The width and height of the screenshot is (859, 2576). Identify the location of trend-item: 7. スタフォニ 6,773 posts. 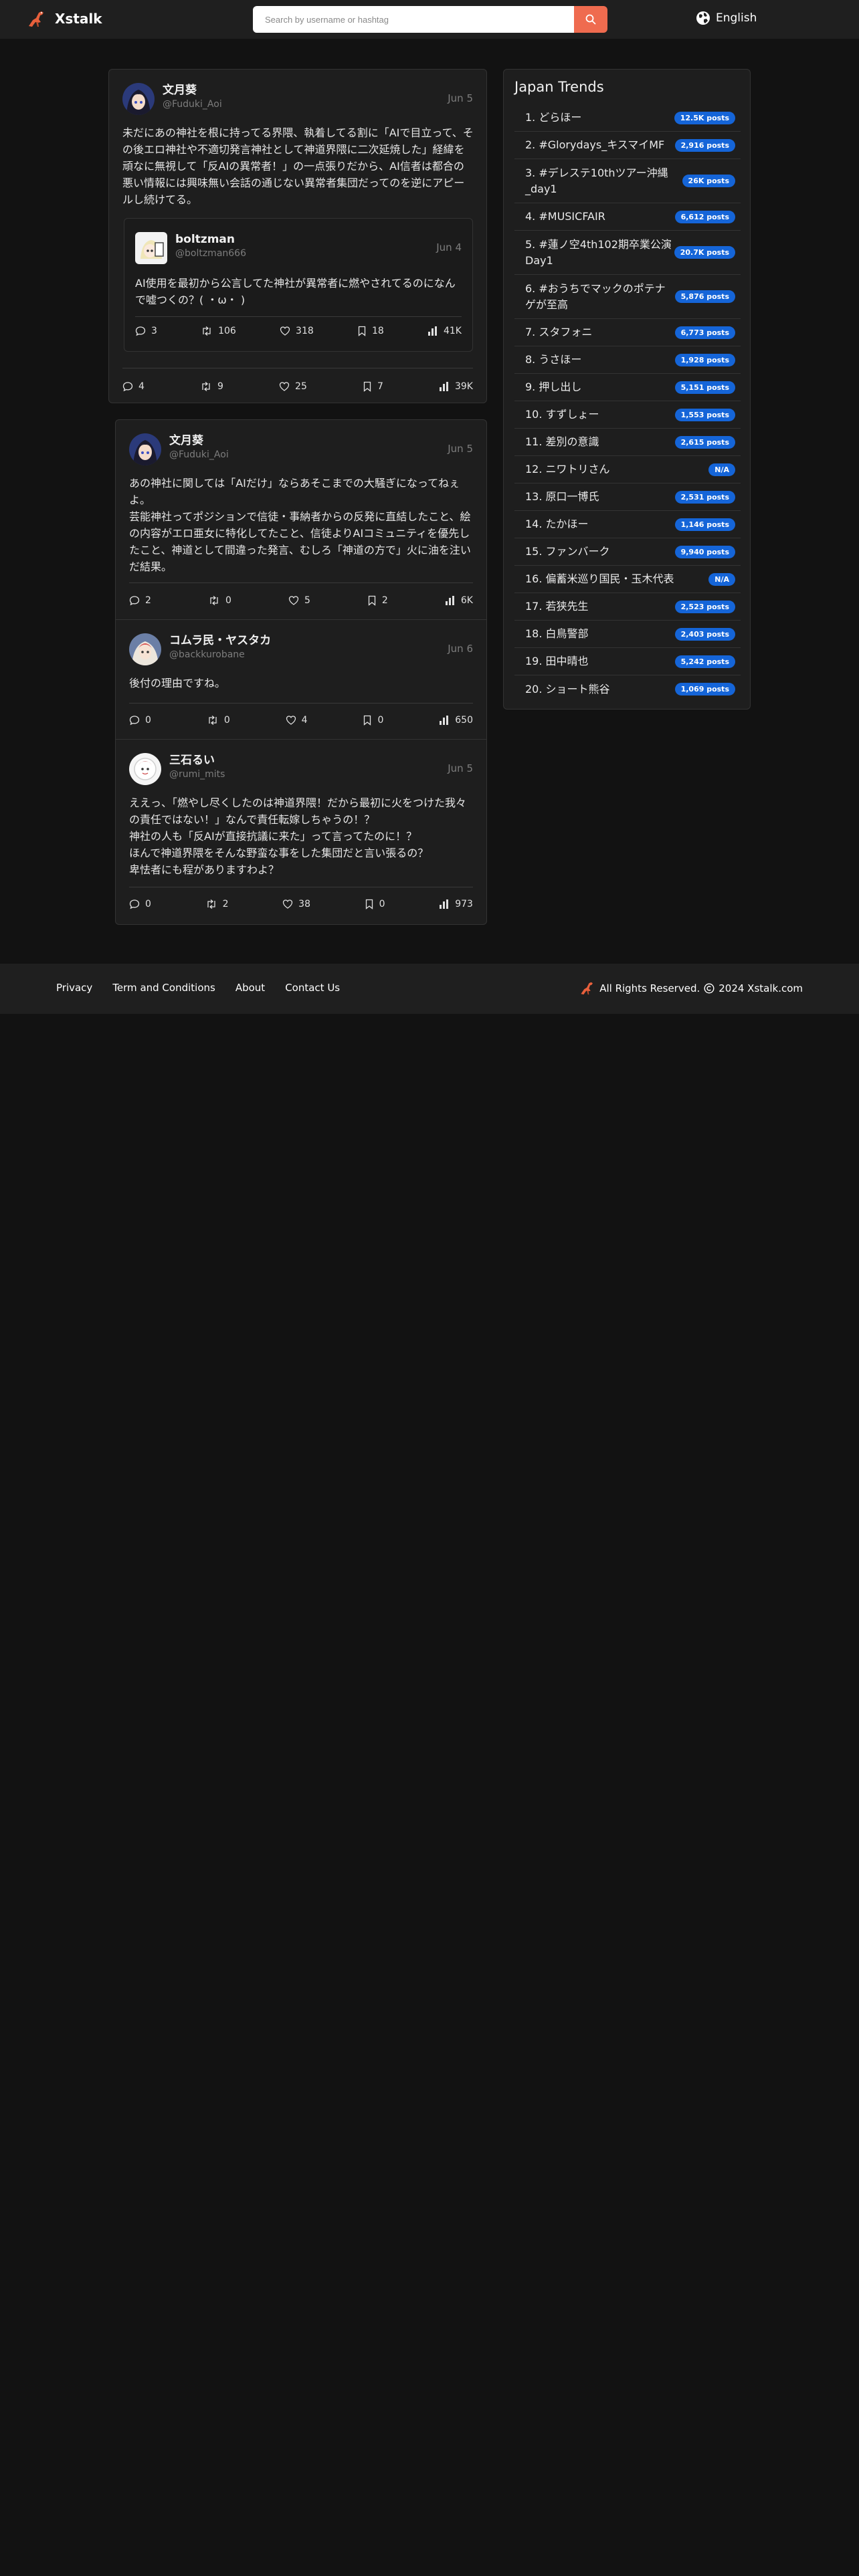
(627, 332).